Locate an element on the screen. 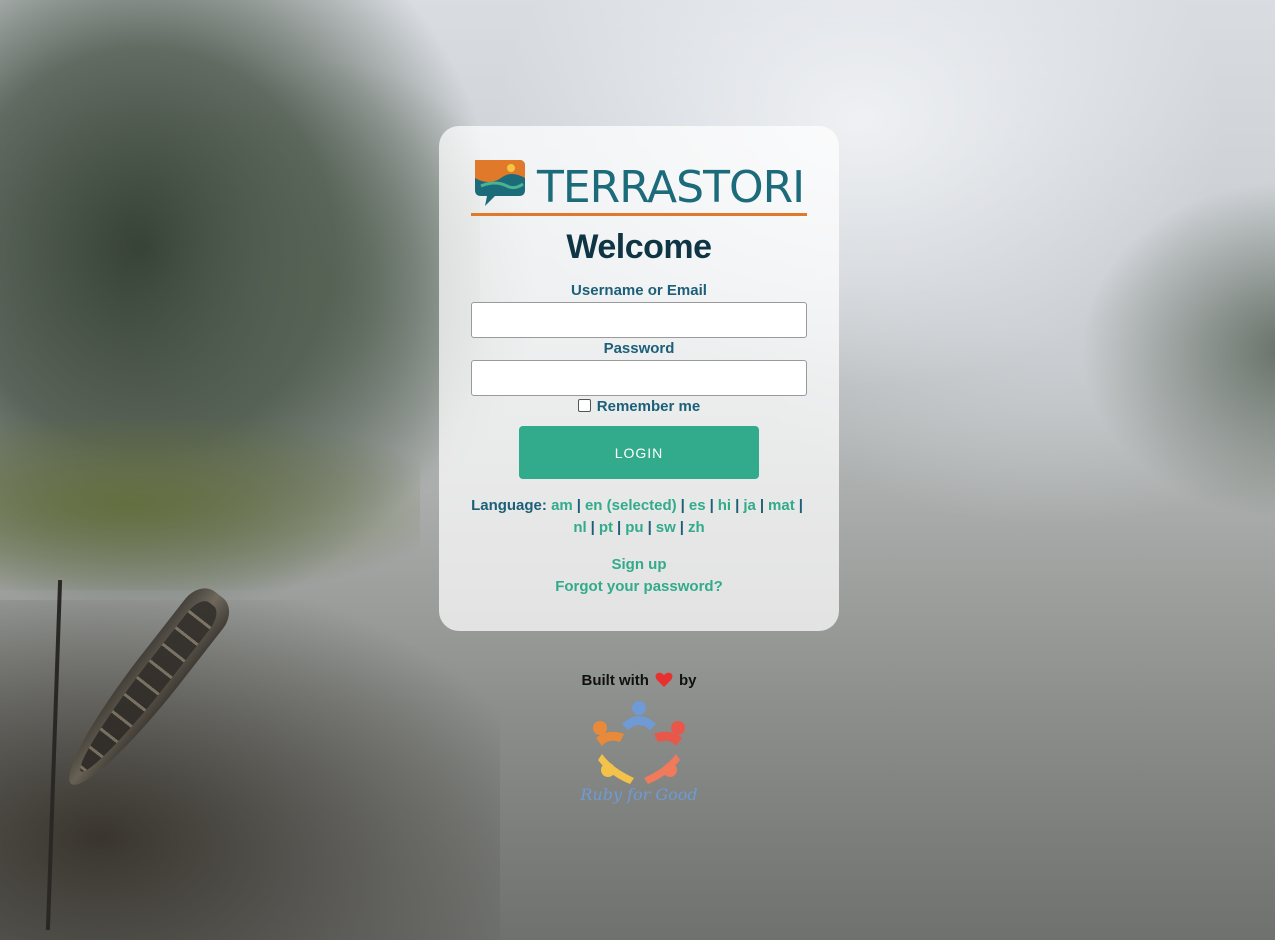 Image resolution: width=1275 pixels, height=940 pixels. language-option-es: es is located at coordinates (697, 505).